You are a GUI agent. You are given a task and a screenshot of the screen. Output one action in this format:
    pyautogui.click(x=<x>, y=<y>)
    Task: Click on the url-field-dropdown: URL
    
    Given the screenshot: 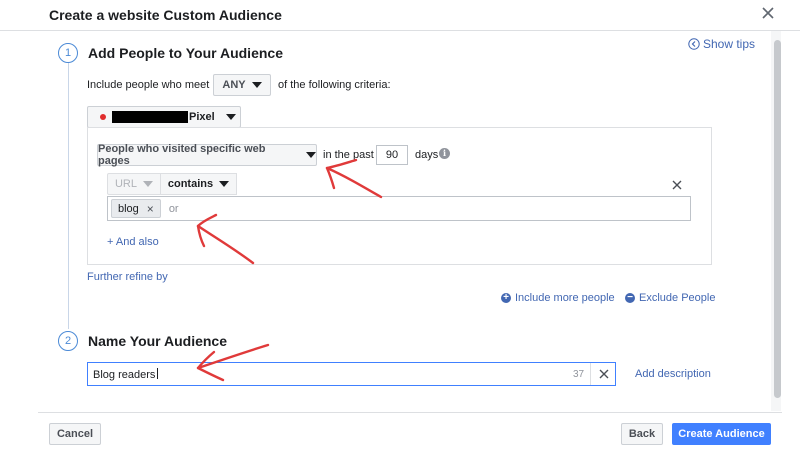 What is the action you would take?
    pyautogui.click(x=134, y=184)
    